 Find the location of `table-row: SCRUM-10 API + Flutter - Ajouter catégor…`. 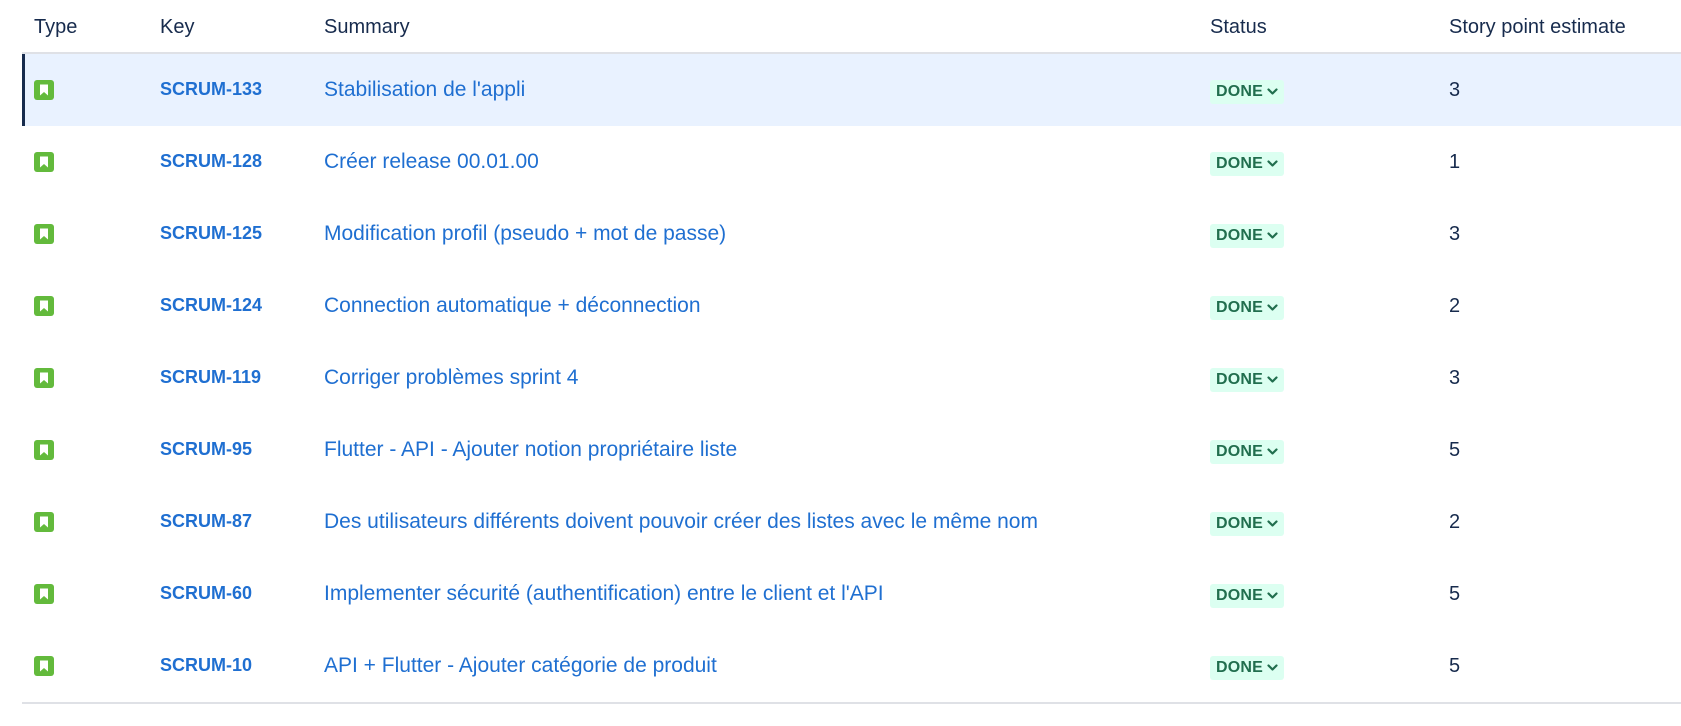

table-row: SCRUM-10 API + Flutter - Ajouter catégor… is located at coordinates (851, 666).